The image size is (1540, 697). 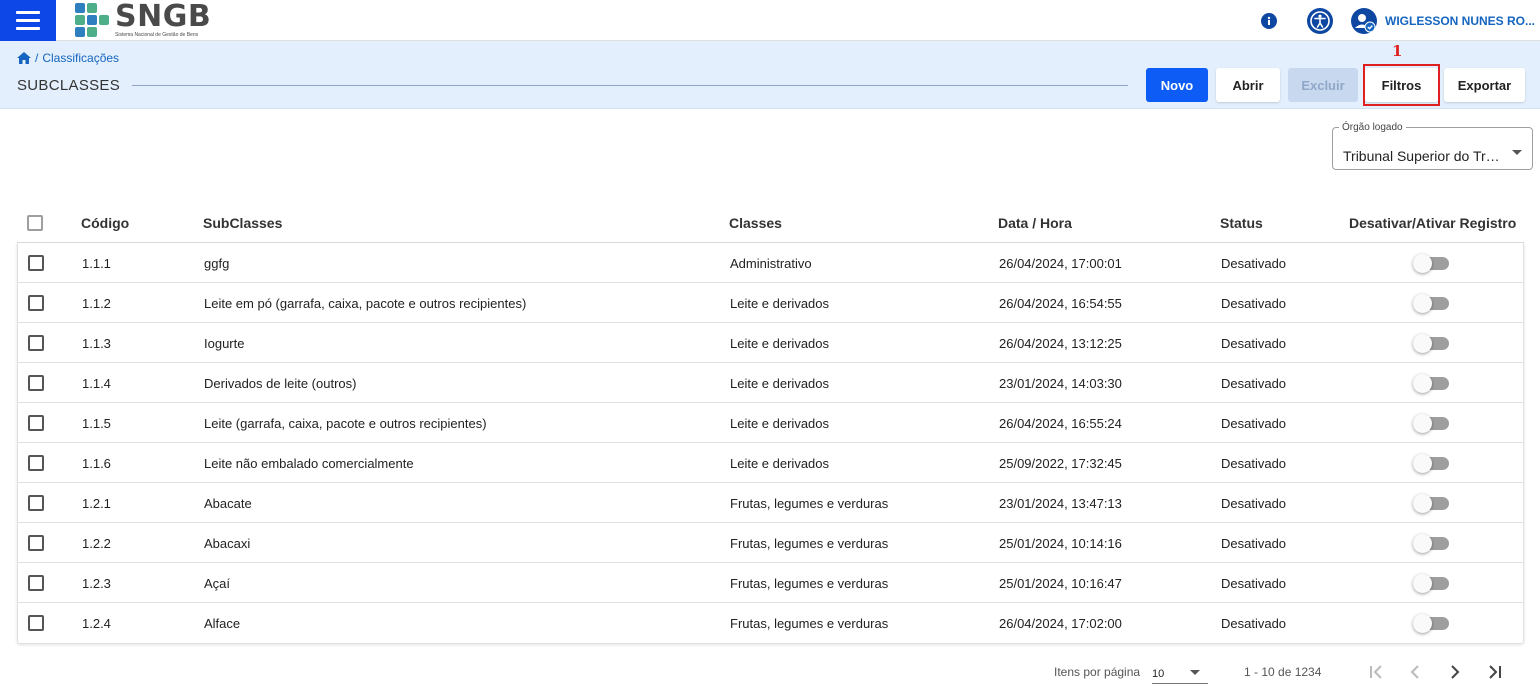 I want to click on first-page-button, so click(x=1376, y=672).